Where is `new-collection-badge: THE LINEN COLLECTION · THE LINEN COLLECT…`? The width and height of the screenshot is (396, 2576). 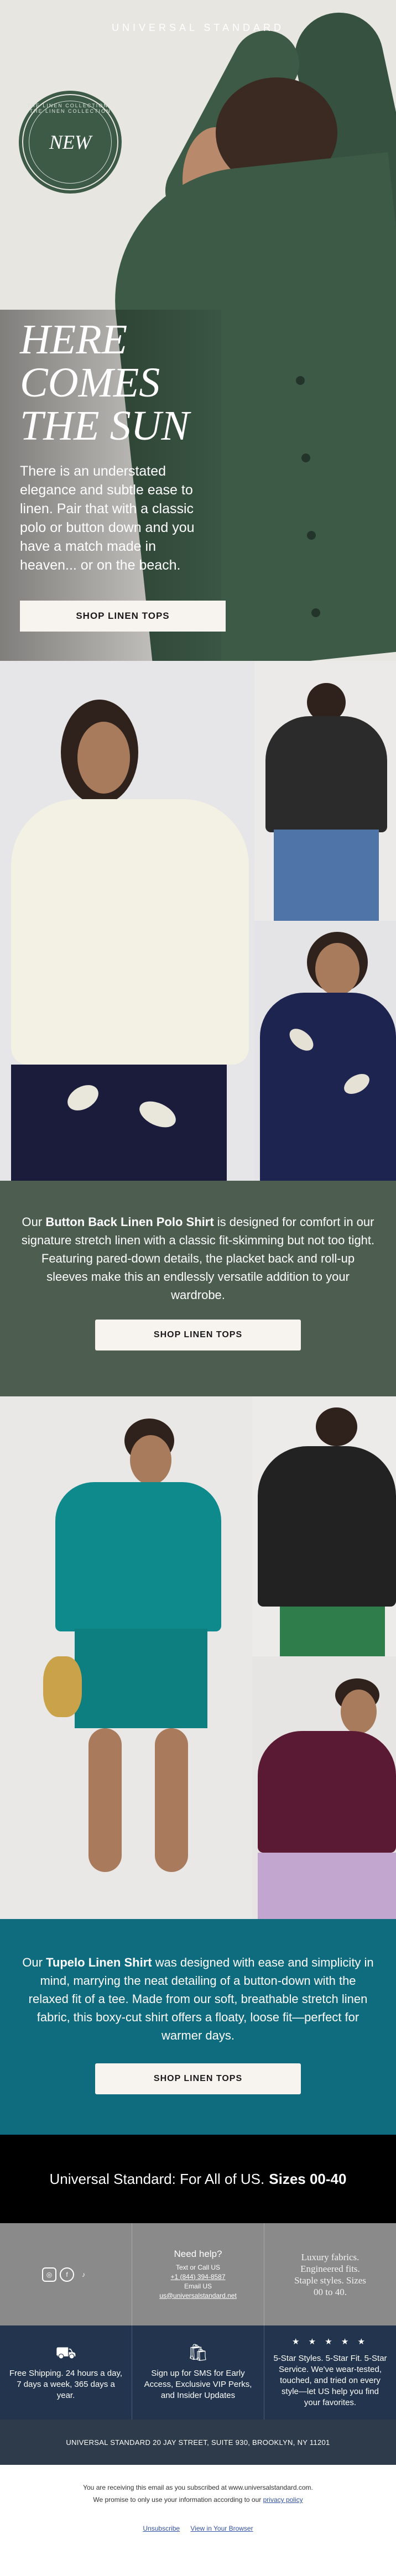 new-collection-badge: THE LINEN COLLECTION · THE LINEN COLLECT… is located at coordinates (70, 142).